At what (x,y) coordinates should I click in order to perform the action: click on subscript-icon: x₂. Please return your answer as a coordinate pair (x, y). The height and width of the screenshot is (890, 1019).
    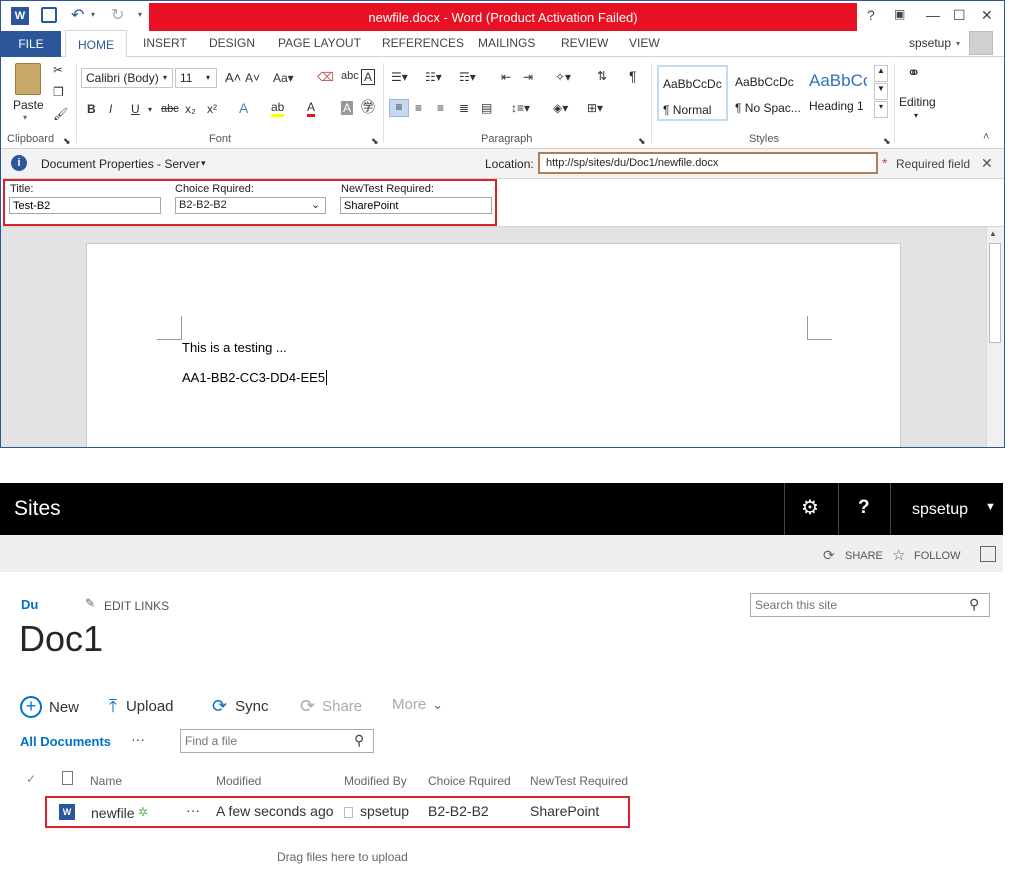
    Looking at the image, I should click on (190, 109).